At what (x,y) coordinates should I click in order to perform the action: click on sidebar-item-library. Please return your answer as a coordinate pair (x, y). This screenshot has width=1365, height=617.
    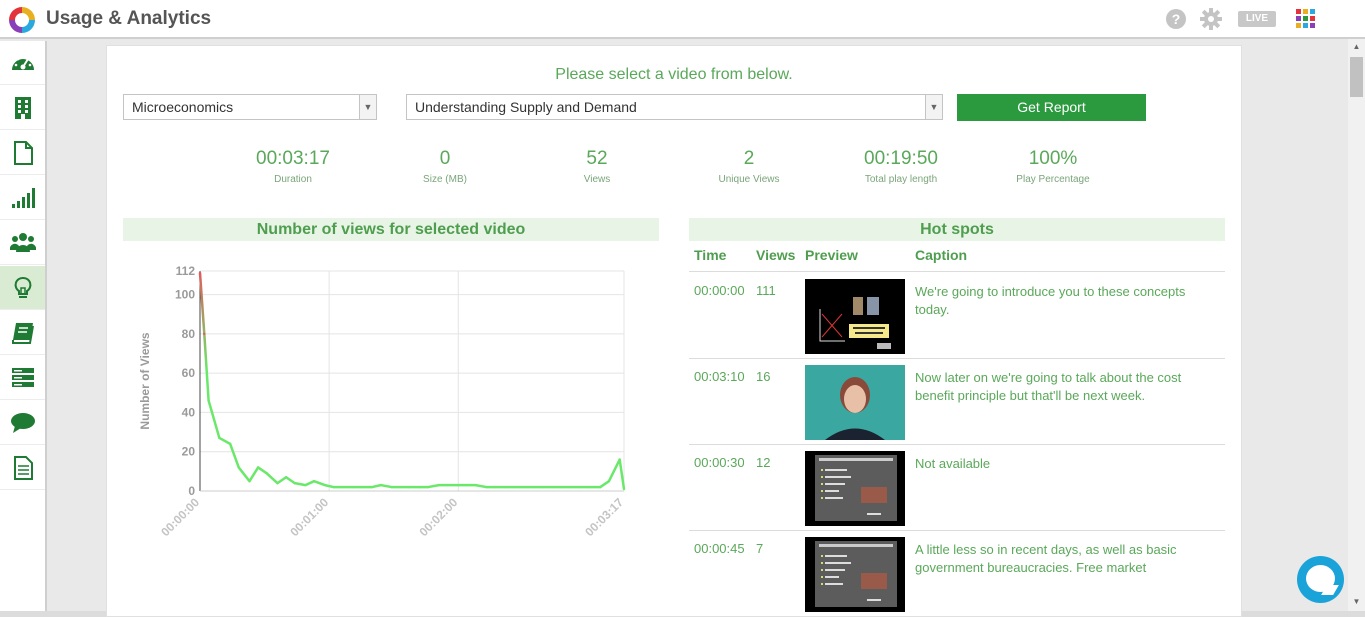
    Looking at the image, I should click on (22, 333).